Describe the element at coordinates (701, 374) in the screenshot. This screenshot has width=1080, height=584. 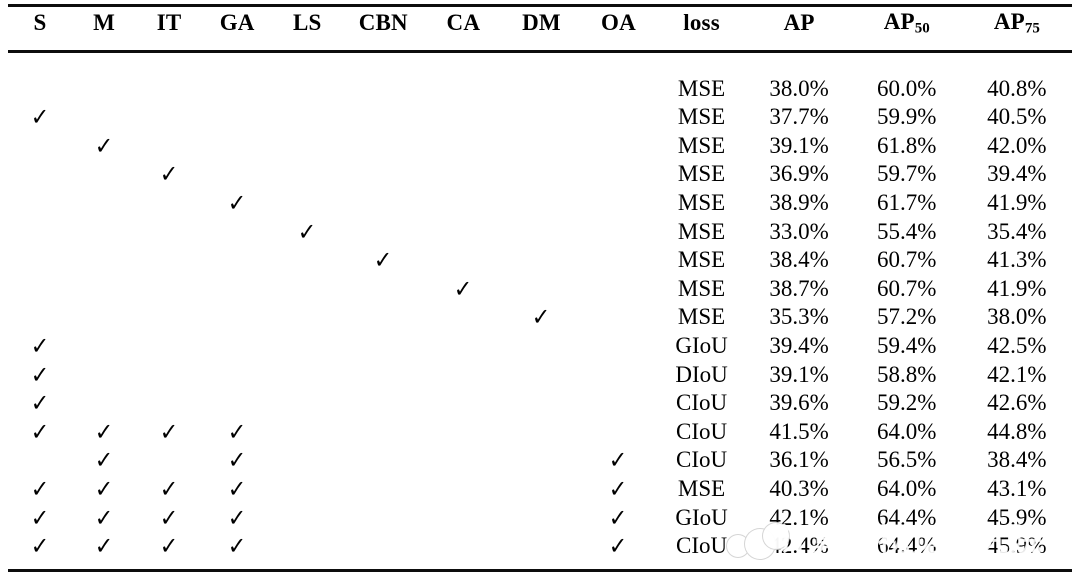
I see `cell-loss: DIoU` at that location.